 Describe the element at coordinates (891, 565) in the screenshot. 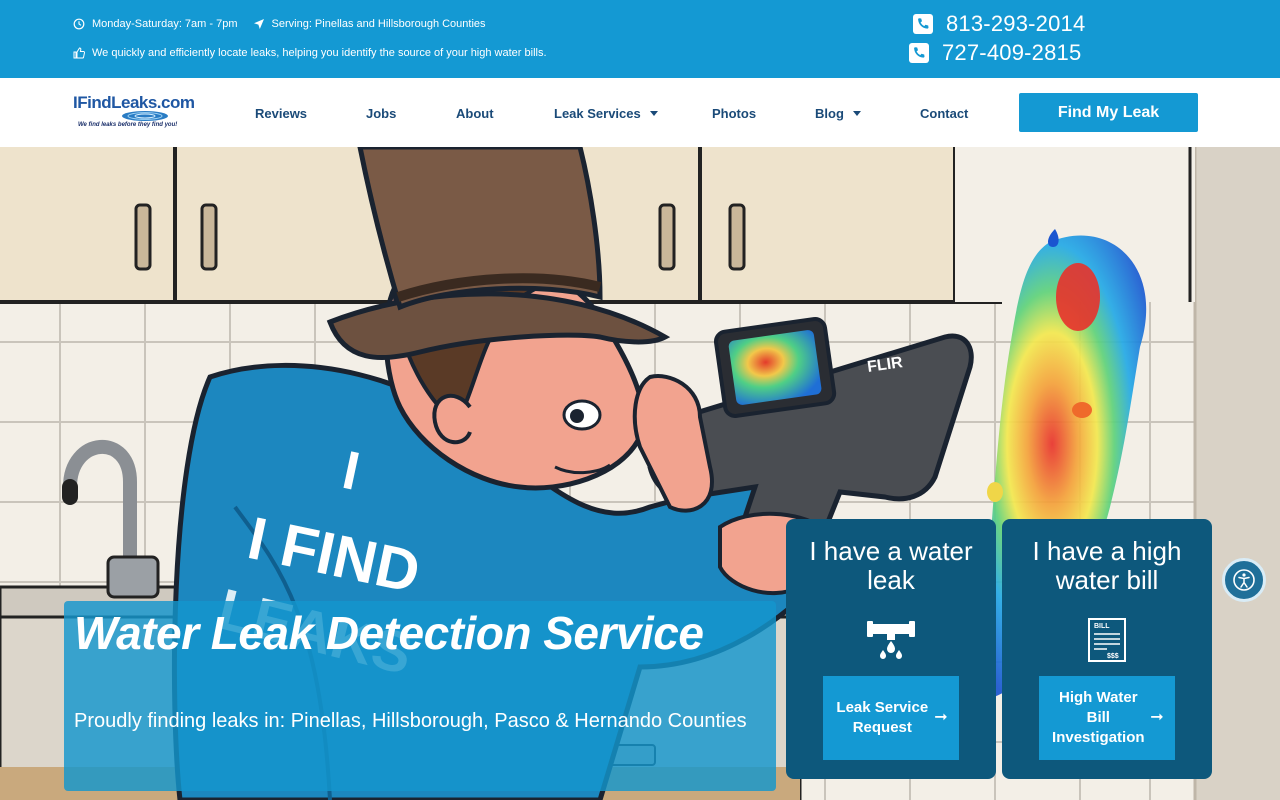

I see `card-title: I have a water leak` at that location.